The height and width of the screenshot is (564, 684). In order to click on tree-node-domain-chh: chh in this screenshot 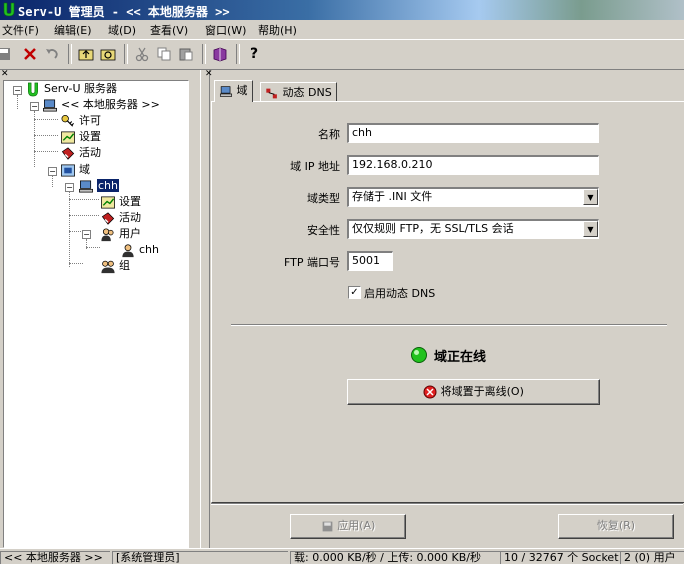, I will do `click(98, 186)`.